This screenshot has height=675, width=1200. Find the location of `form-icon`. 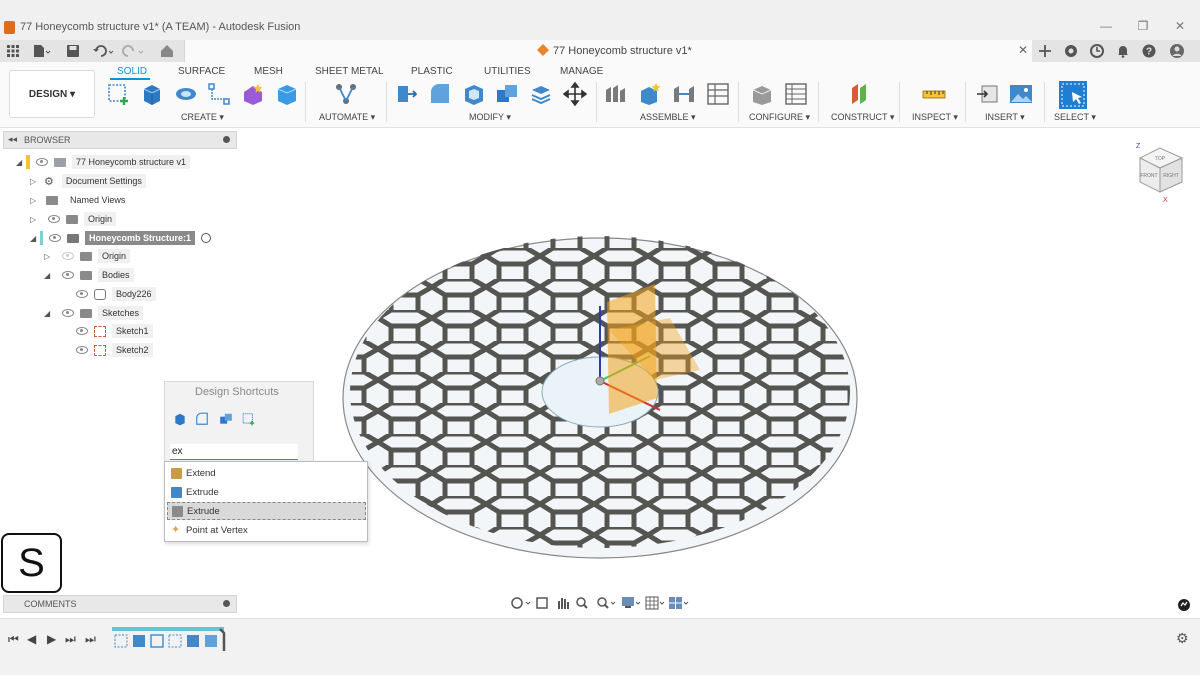

form-icon is located at coordinates (253, 94).